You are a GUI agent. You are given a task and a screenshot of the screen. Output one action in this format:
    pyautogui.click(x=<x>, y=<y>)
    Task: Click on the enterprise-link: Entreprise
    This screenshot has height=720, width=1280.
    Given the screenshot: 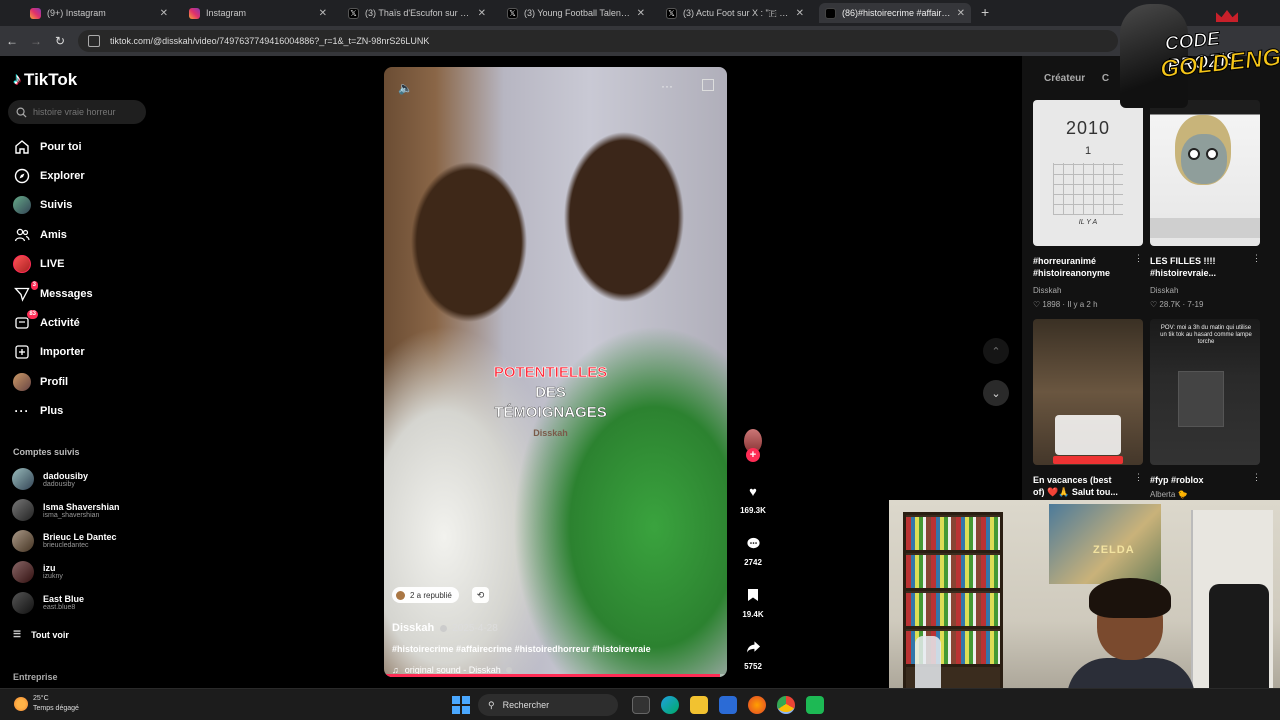 What is the action you would take?
    pyautogui.click(x=35, y=677)
    